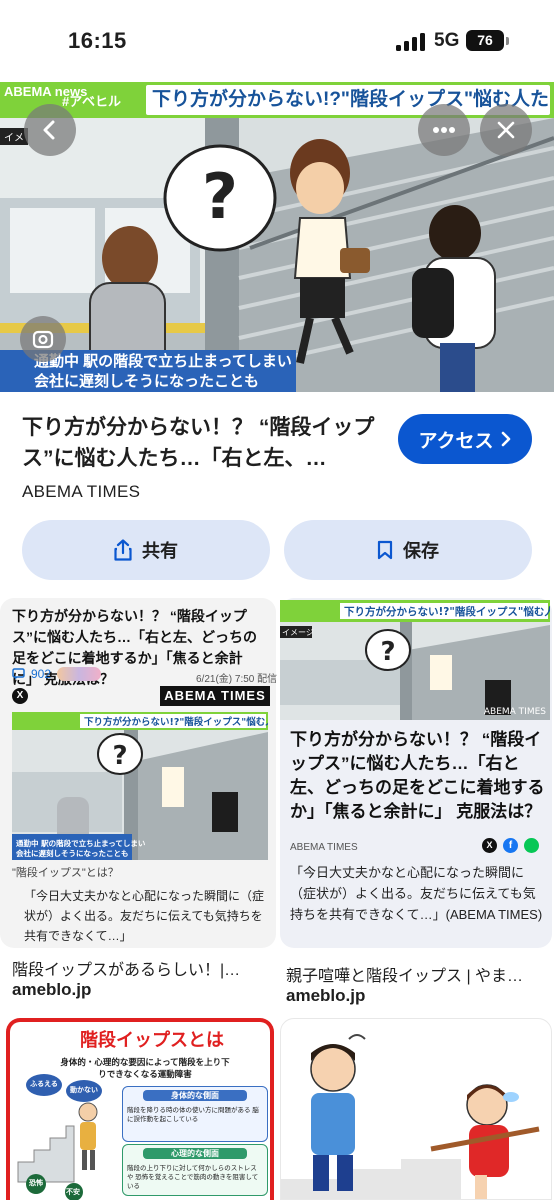 The image size is (554, 1200). I want to click on close-icon, so click(506, 130).